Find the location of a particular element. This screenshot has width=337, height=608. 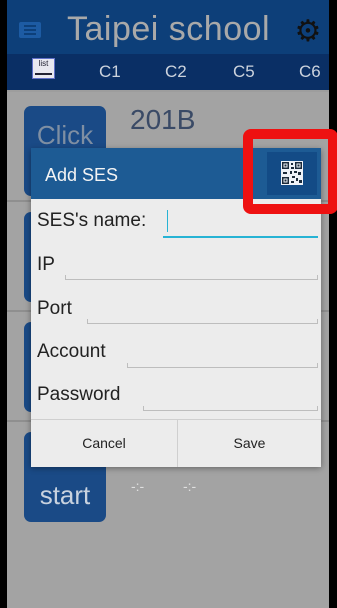

gear-icon: ⚙ is located at coordinates (308, 32).